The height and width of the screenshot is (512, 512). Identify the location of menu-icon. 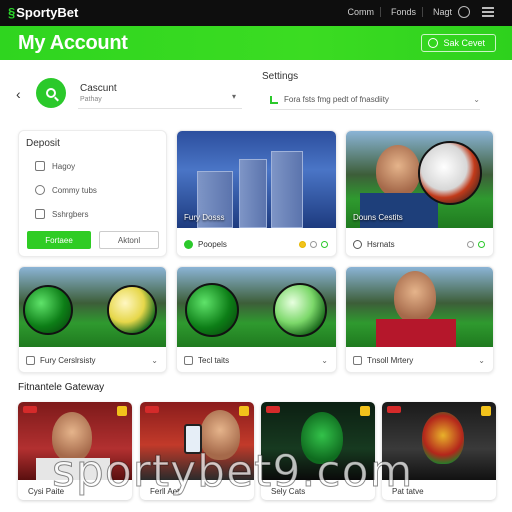
(488, 12).